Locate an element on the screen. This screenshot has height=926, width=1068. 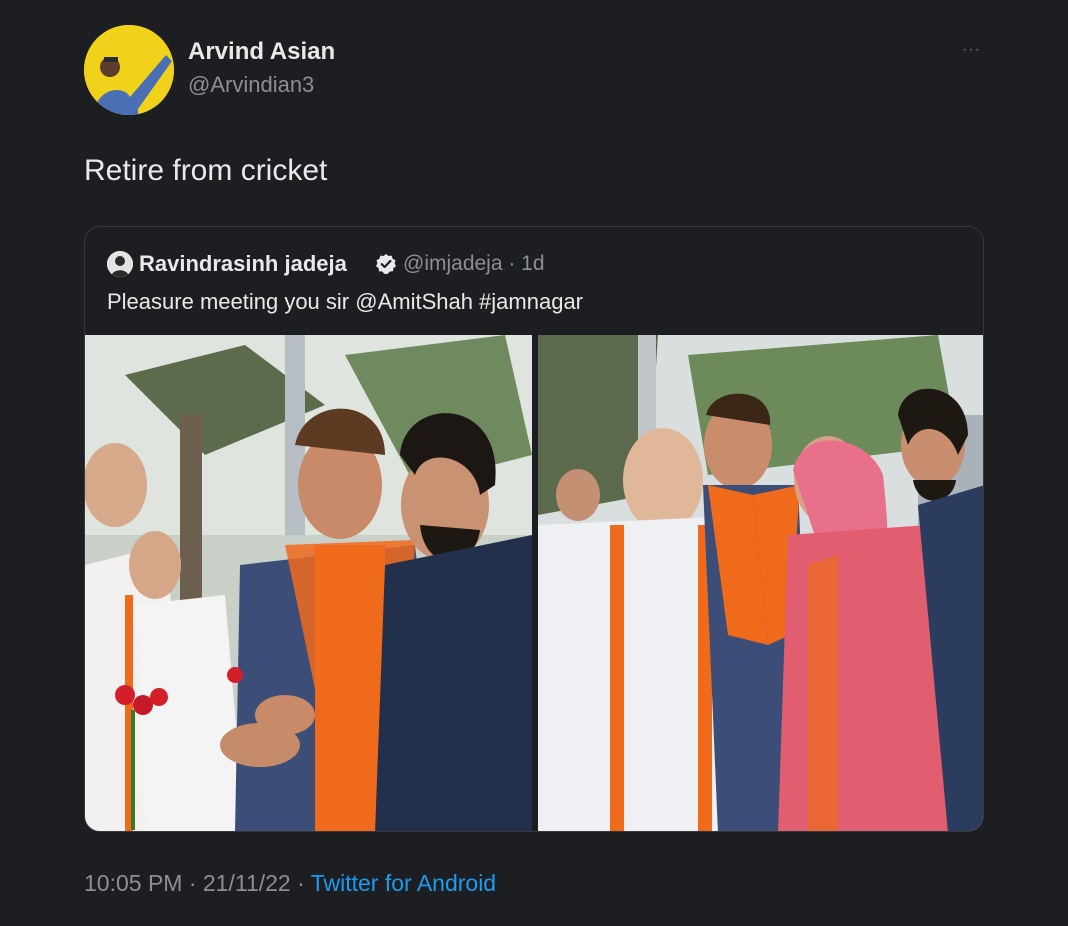
quoted-avatar-image is located at coordinates (120, 264).